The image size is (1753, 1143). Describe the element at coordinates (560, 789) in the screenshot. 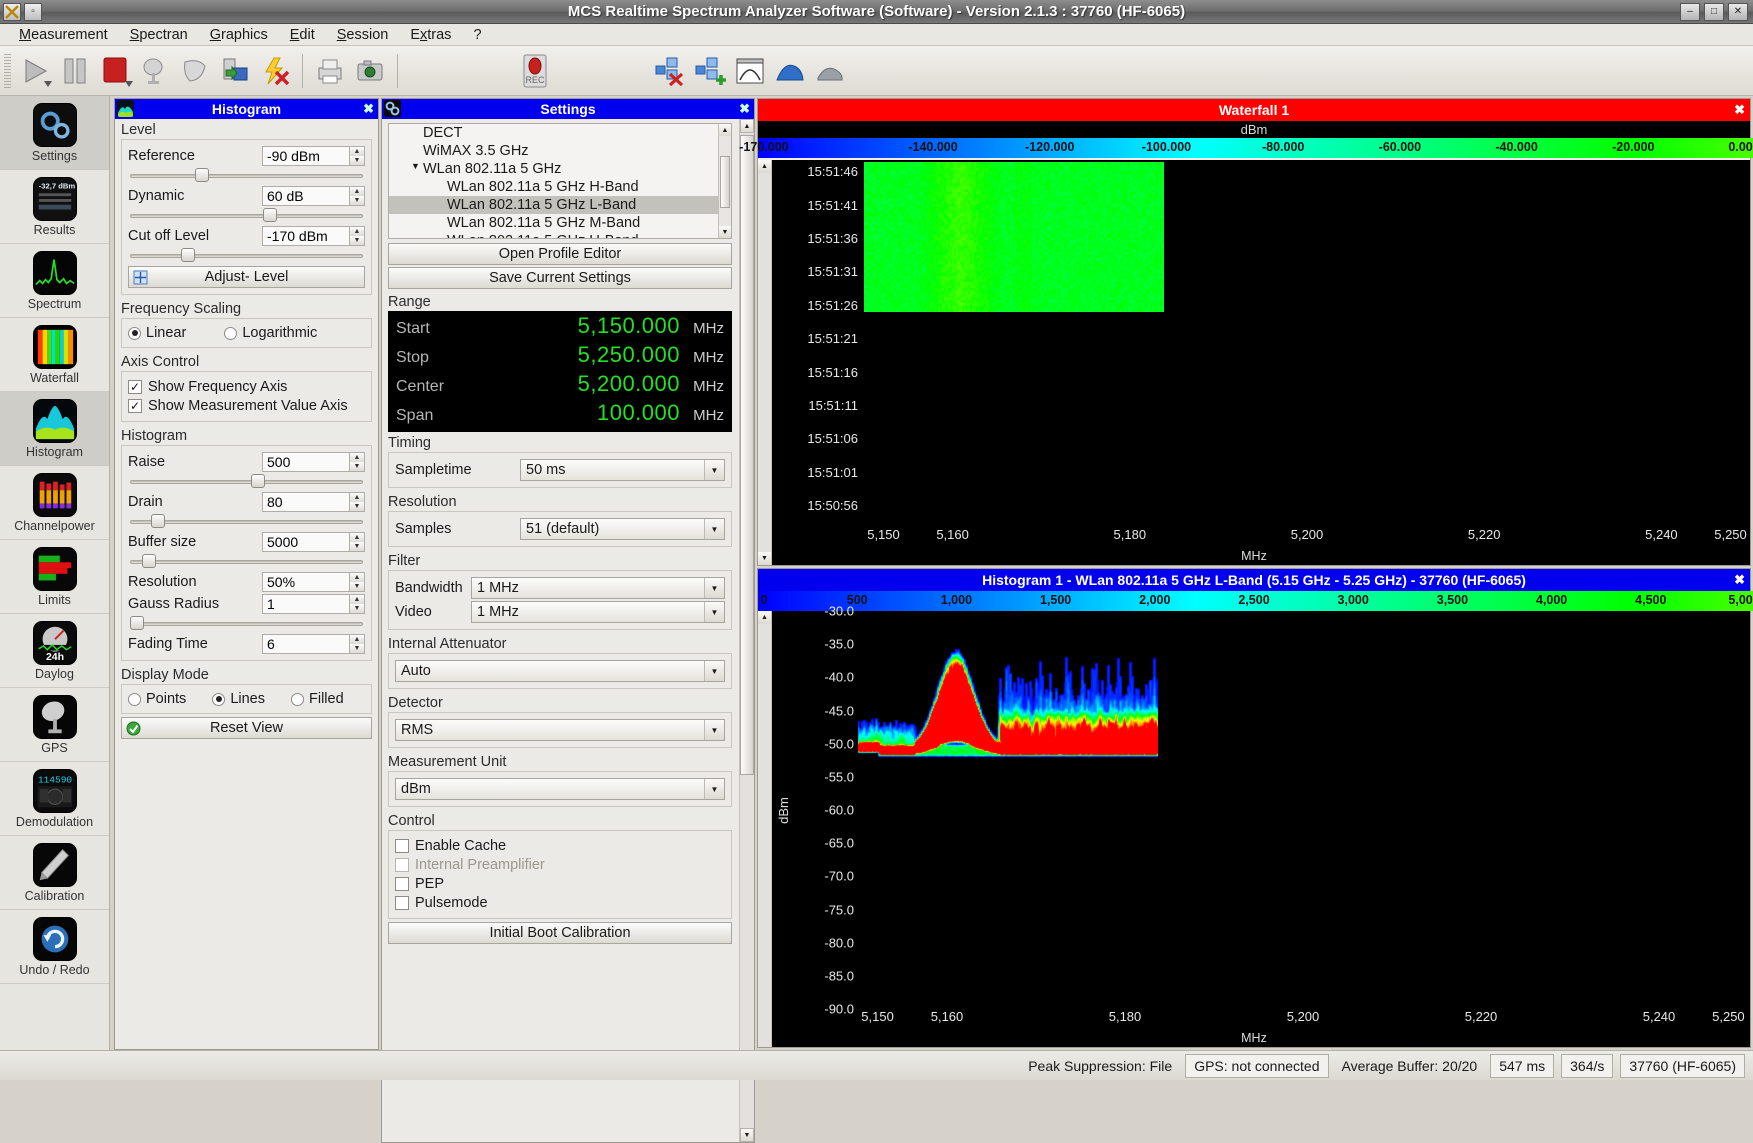

I see `measurement-unit-combo: dBm ▼` at that location.